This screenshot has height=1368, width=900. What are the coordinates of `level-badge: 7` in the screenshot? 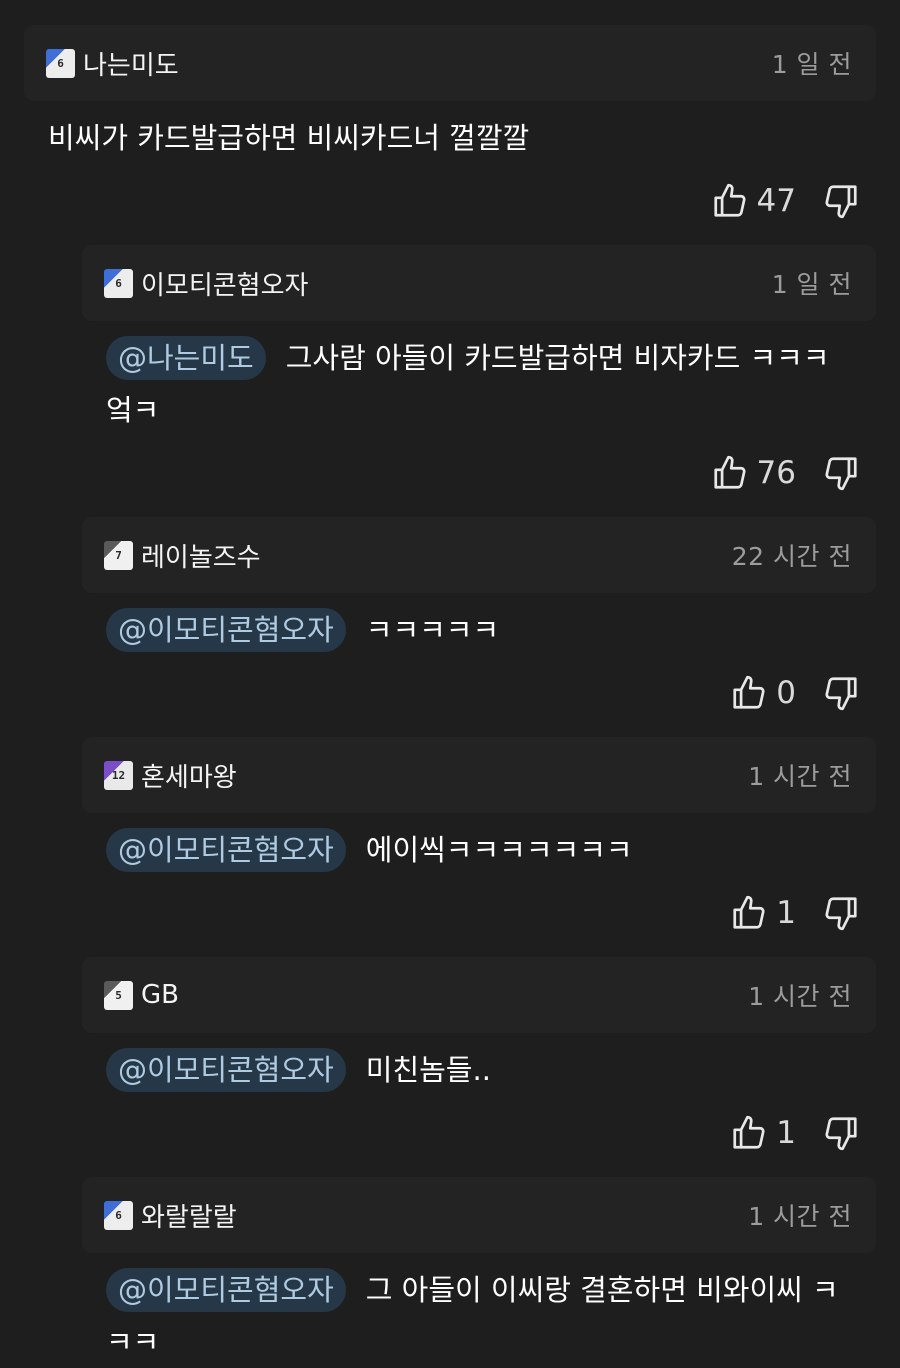 It's located at (118, 555).